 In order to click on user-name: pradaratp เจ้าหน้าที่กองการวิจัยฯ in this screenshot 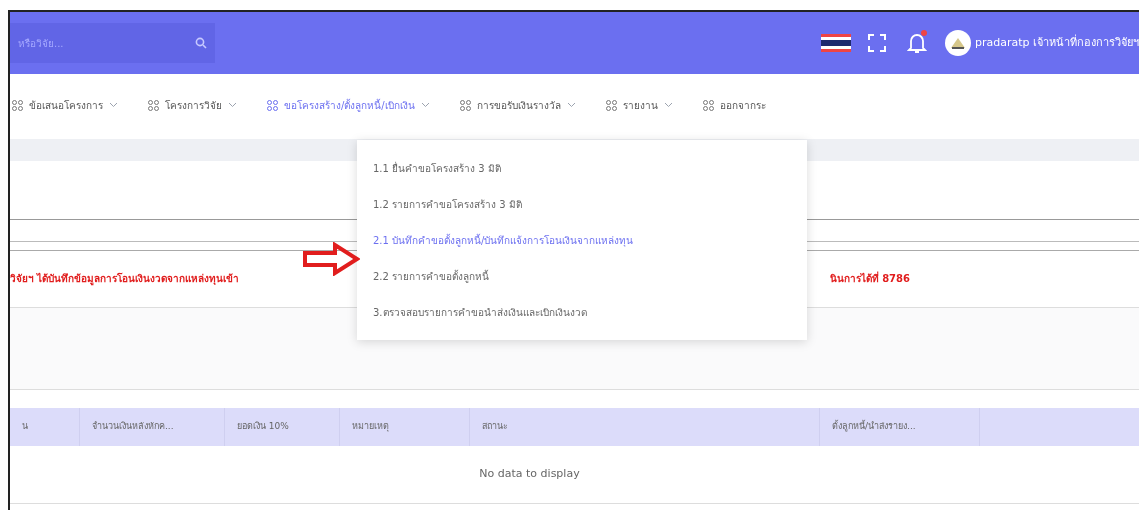, I will do `click(1056, 43)`.